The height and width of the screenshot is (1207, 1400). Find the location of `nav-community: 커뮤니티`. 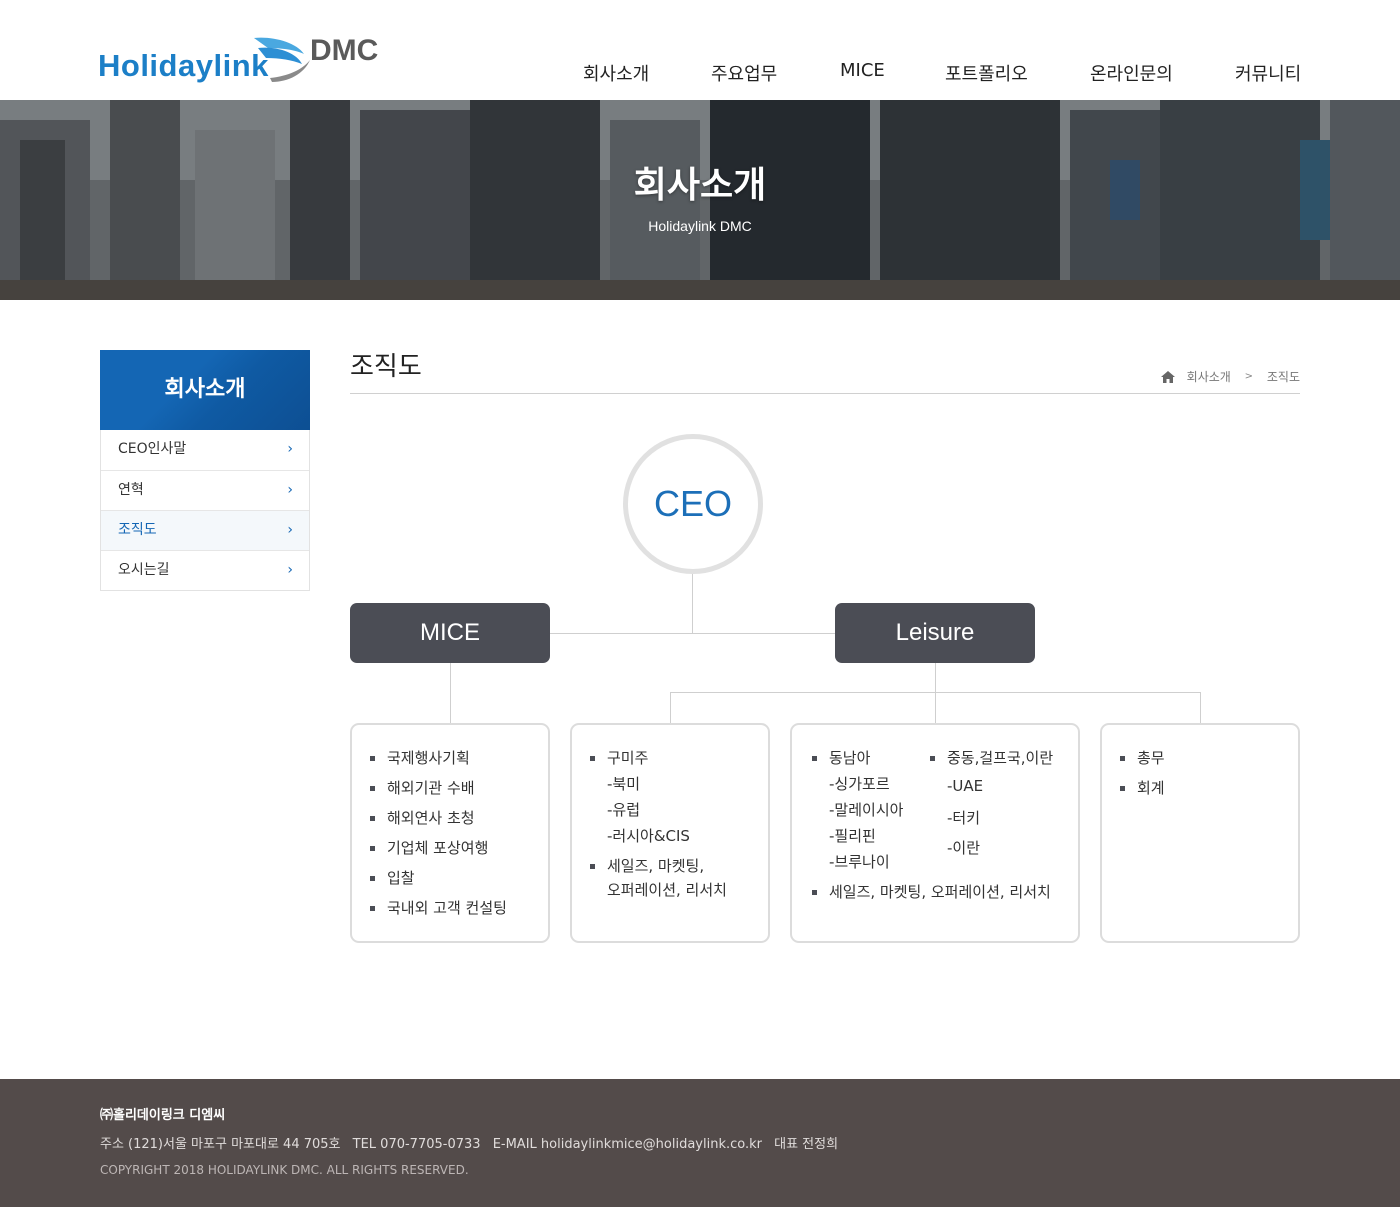

nav-community: 커뮤니티 is located at coordinates (1268, 73).